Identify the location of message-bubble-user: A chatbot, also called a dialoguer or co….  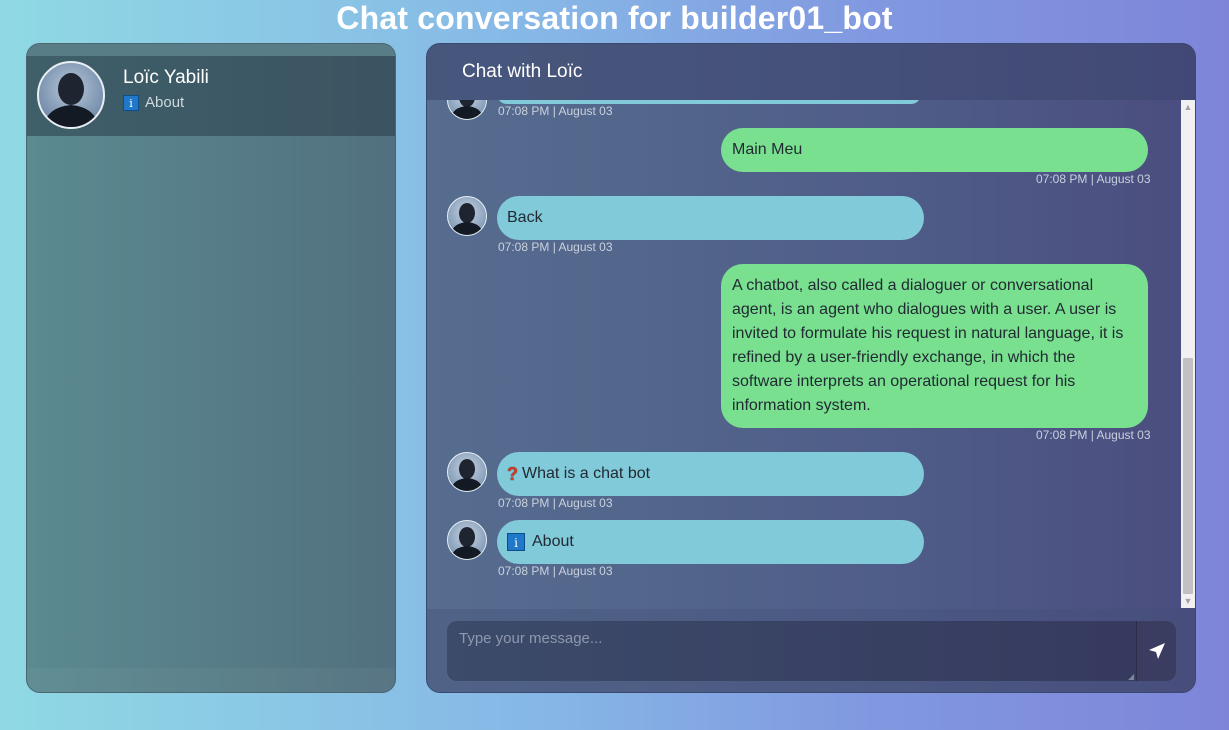
(934, 346).